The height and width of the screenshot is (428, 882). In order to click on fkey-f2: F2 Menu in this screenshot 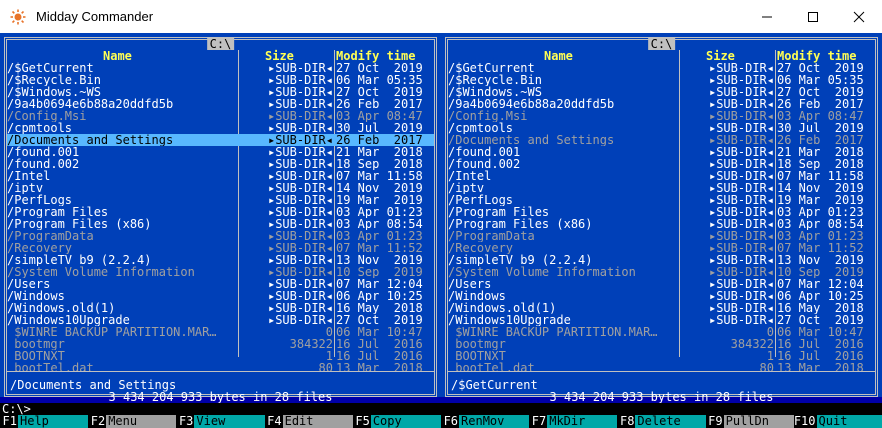, I will do `click(132, 421)`.